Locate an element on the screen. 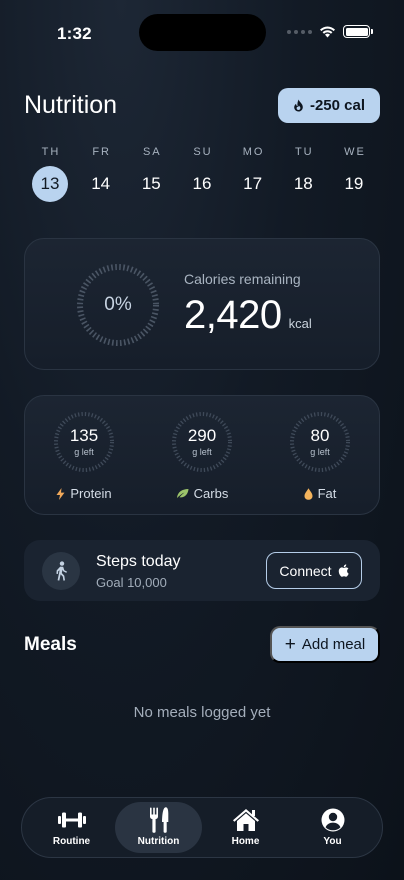  calorie-goal-button: -250 cal is located at coordinates (328, 105).